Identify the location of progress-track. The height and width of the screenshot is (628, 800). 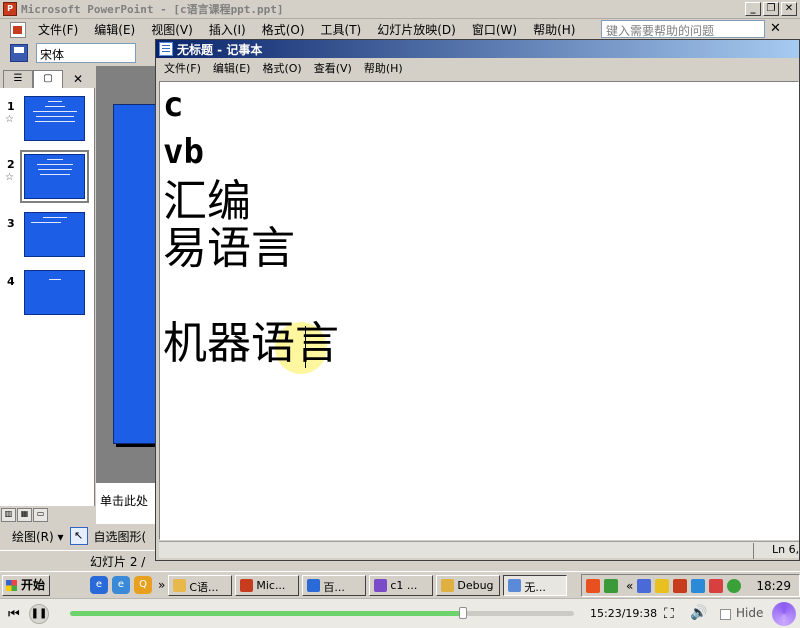
(322, 613).